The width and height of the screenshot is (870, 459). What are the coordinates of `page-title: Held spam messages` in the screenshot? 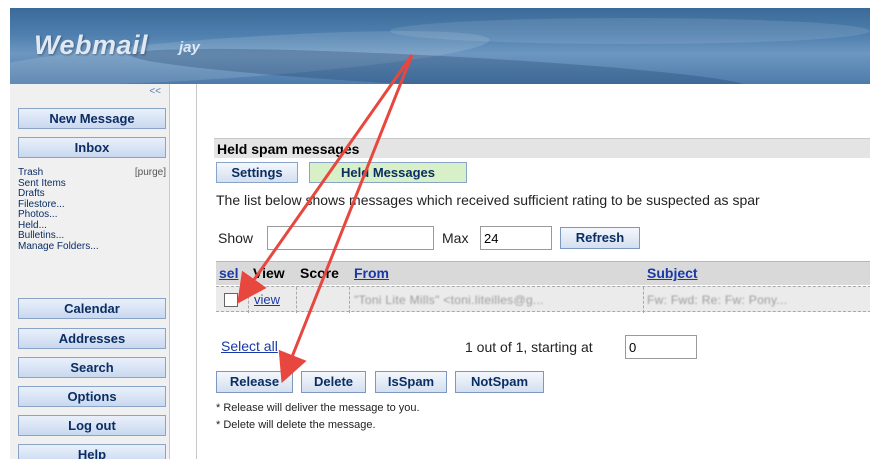 It's located at (542, 148).